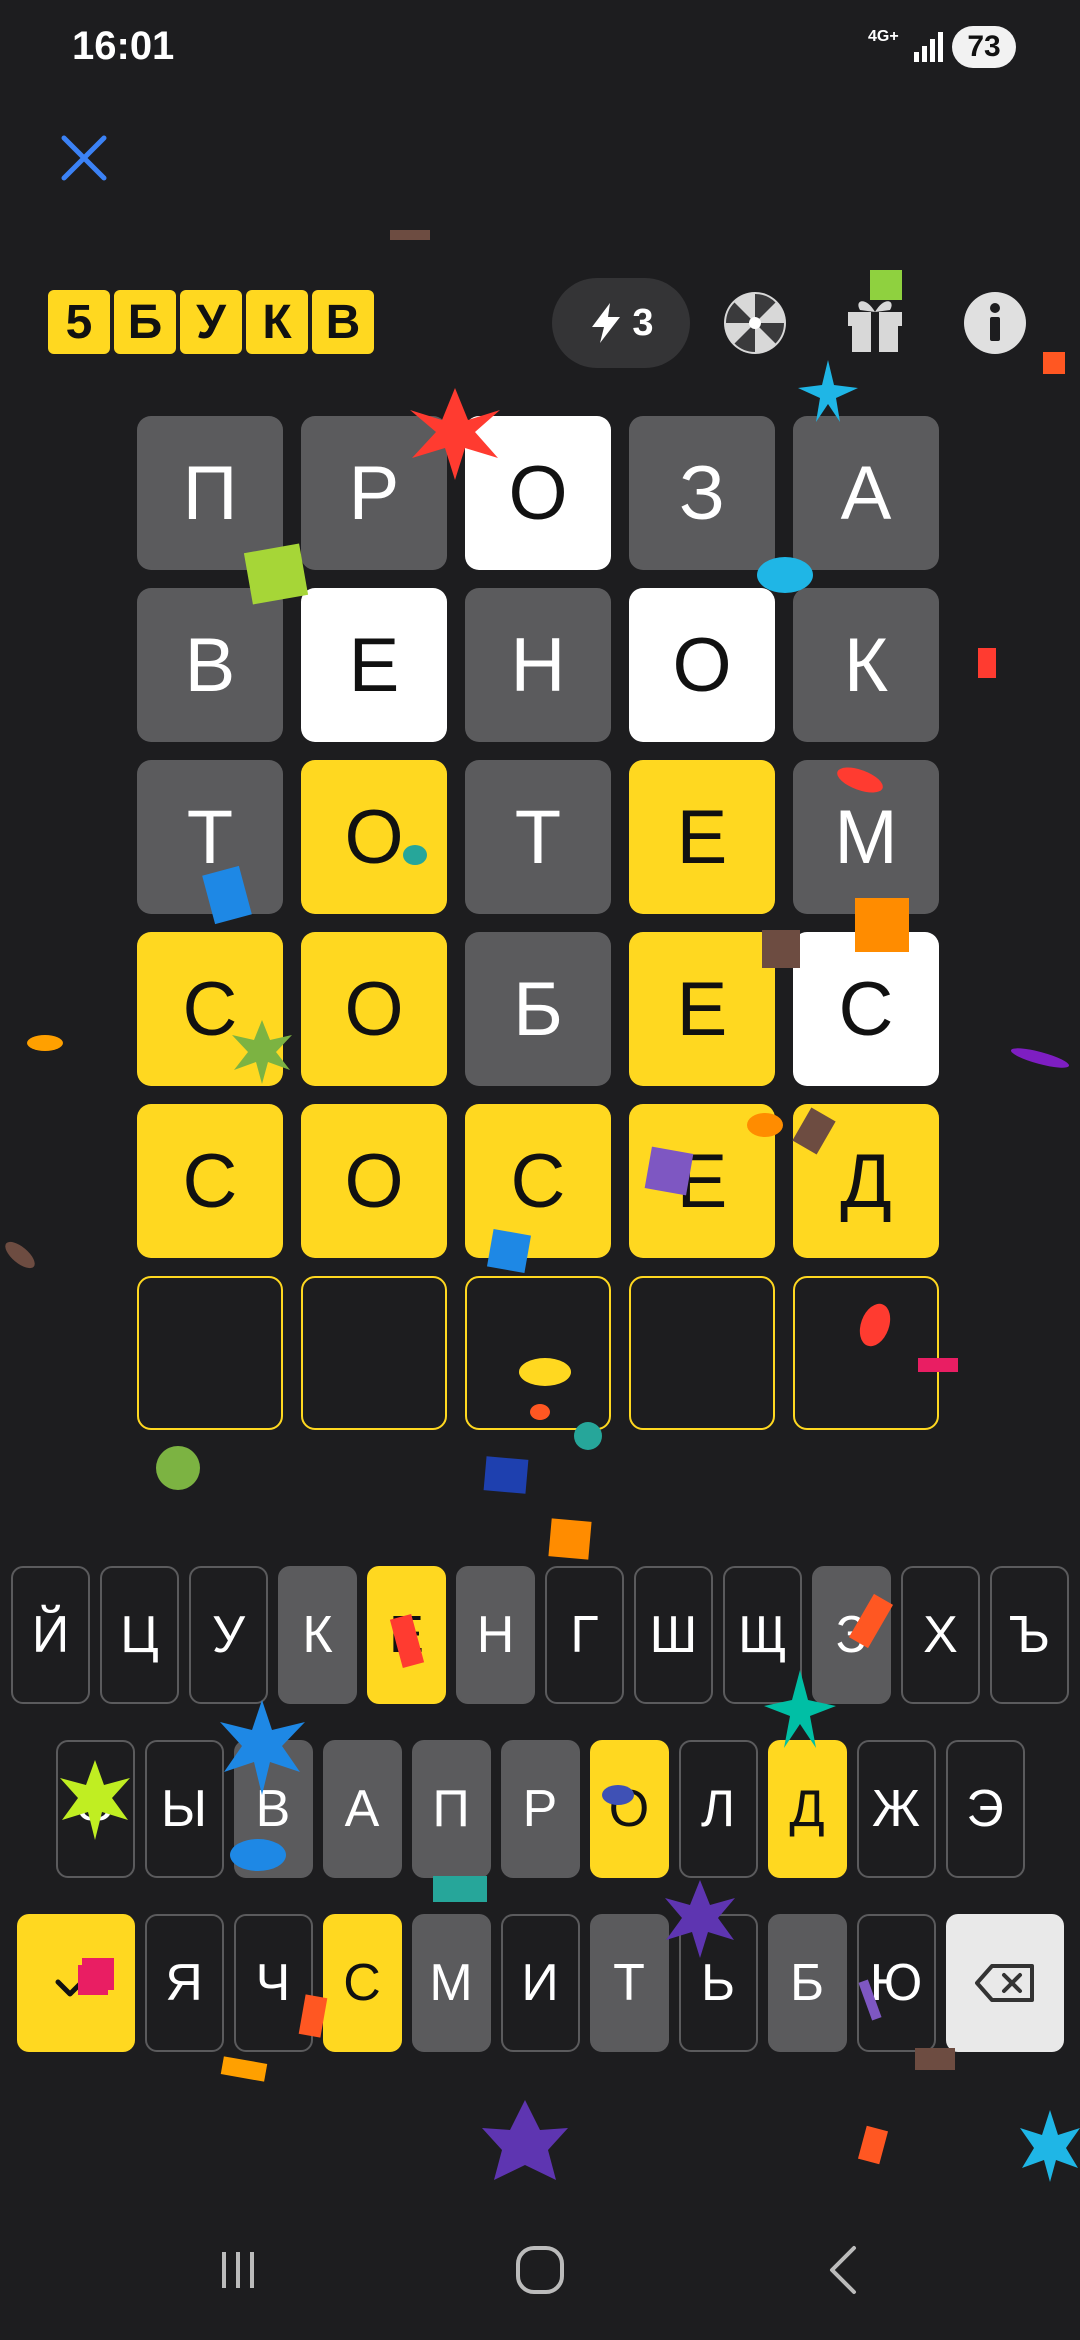 Image resolution: width=1080 pixels, height=2340 pixels. I want to click on key: И, so click(540, 1983).